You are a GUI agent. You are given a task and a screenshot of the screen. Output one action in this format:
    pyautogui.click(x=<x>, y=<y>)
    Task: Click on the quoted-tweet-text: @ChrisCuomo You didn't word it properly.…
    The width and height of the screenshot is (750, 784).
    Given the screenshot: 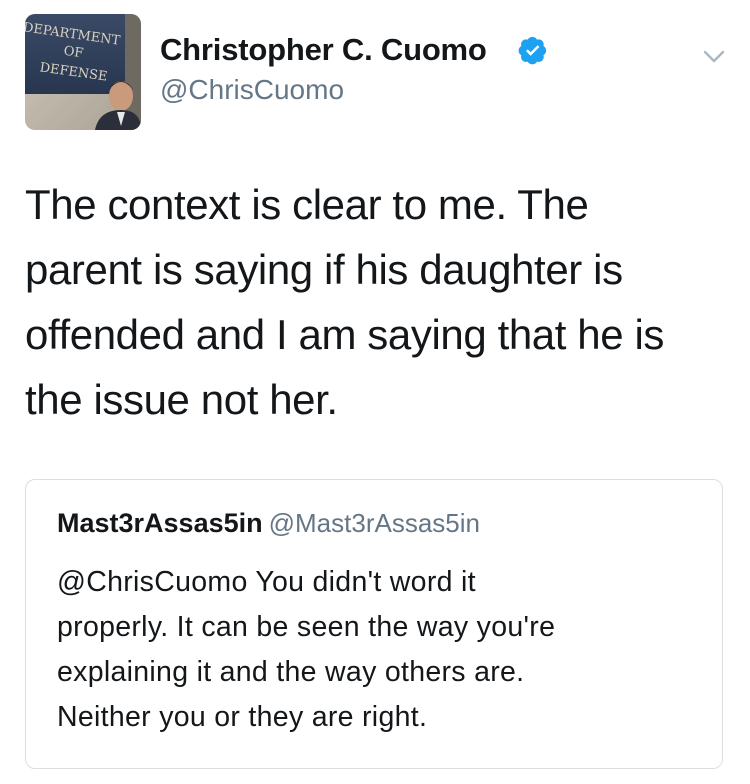 What is the action you would take?
    pyautogui.click(x=306, y=649)
    